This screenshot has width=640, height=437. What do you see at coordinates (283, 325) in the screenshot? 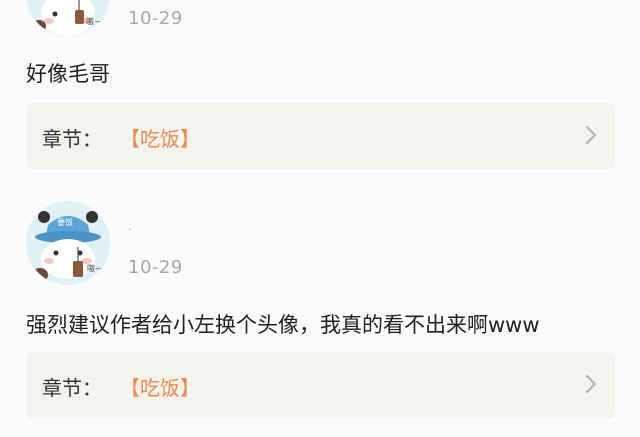
I see `comment-text: 强烈建议作者给小左换个头像，我真的看不出来啊www` at bounding box center [283, 325].